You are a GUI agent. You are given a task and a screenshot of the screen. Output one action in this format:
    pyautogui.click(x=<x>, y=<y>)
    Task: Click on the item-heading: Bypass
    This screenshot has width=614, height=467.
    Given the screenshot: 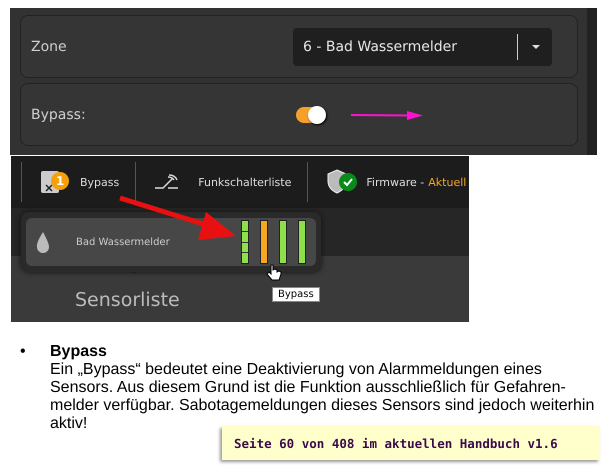 What is the action you would take?
    pyautogui.click(x=79, y=352)
    